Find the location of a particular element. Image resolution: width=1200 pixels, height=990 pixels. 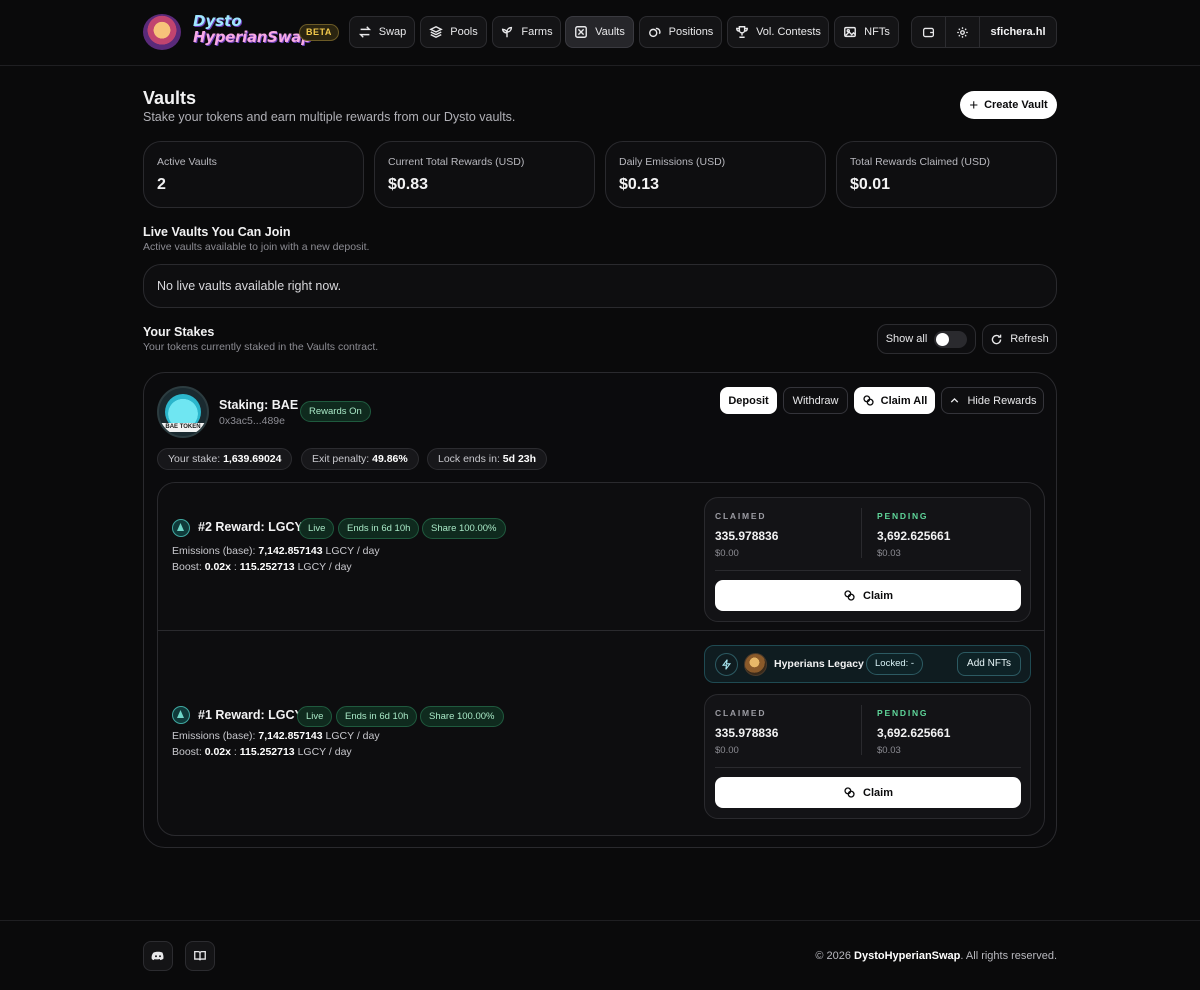

discord-button is located at coordinates (158, 956).